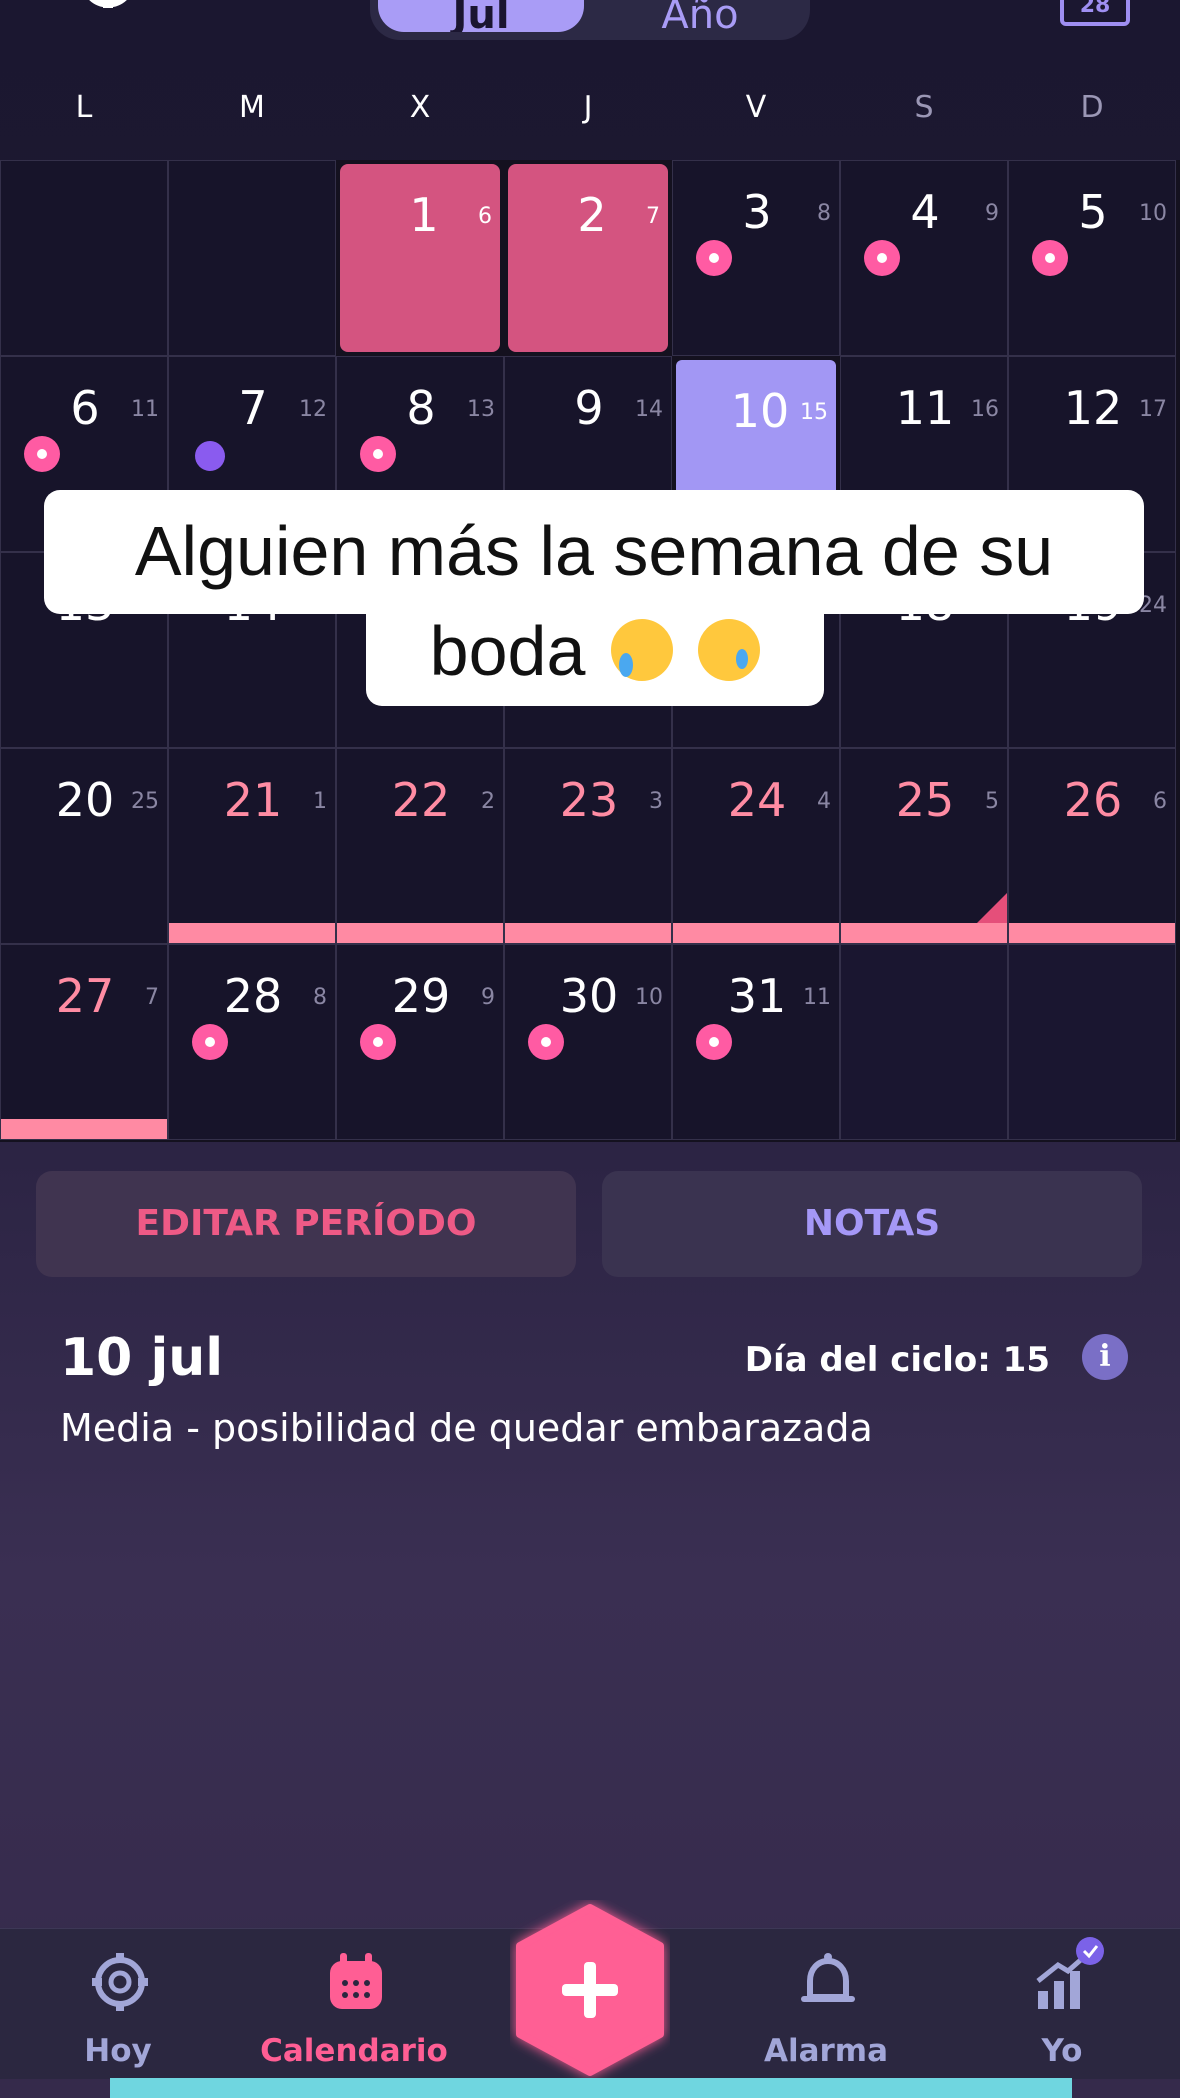  I want to click on nav-item-calendario: Calendario, so click(354, 1999).